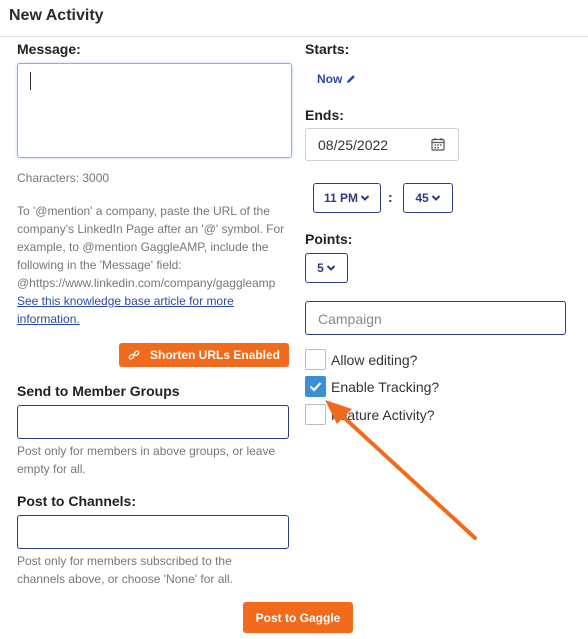  I want to click on help-line: Post only for members subscribed to the, so click(124, 561).